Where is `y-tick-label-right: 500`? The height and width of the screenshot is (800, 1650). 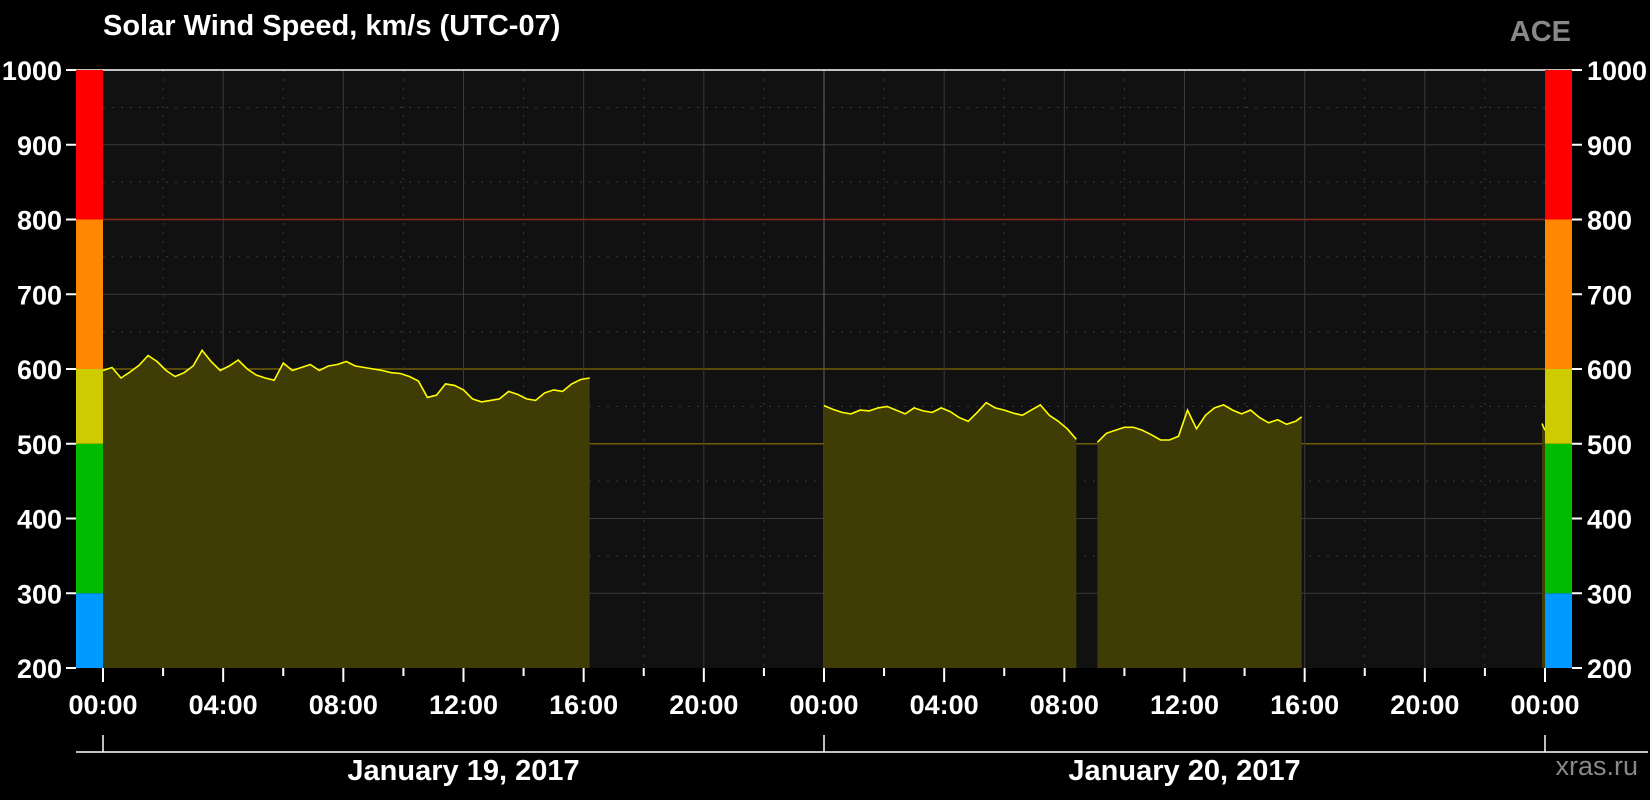 y-tick-label-right: 500 is located at coordinates (1609, 445).